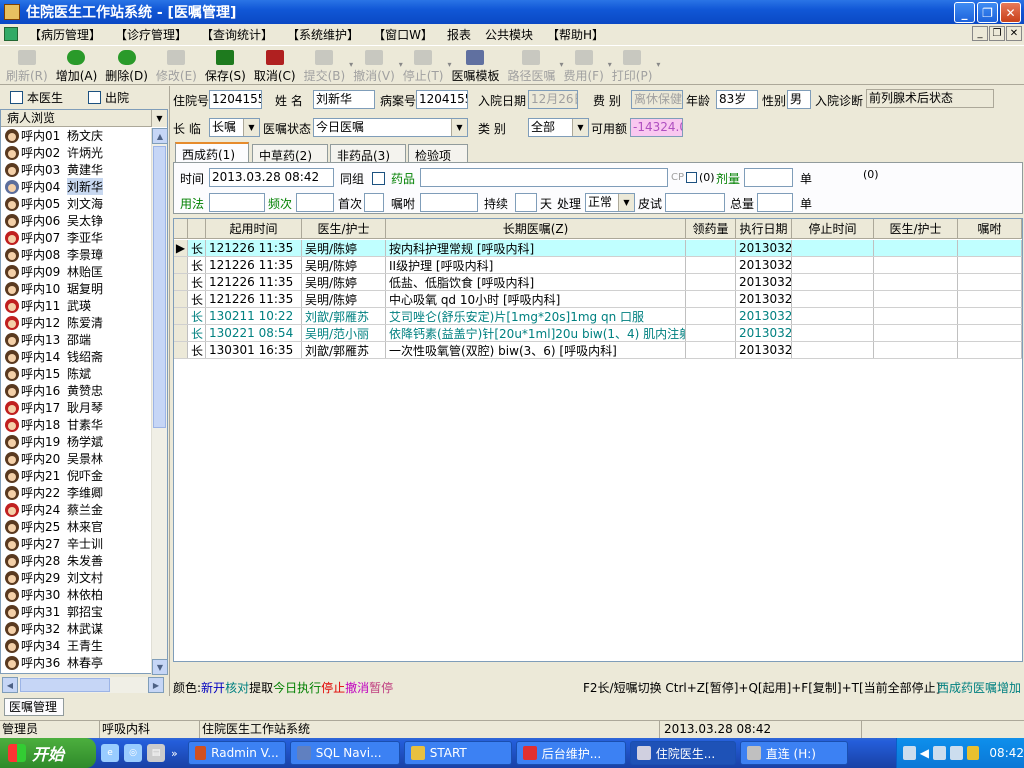  What do you see at coordinates (84, 203) in the screenshot?
I see `patient-list-item: 呼内05 刘文海` at bounding box center [84, 203].